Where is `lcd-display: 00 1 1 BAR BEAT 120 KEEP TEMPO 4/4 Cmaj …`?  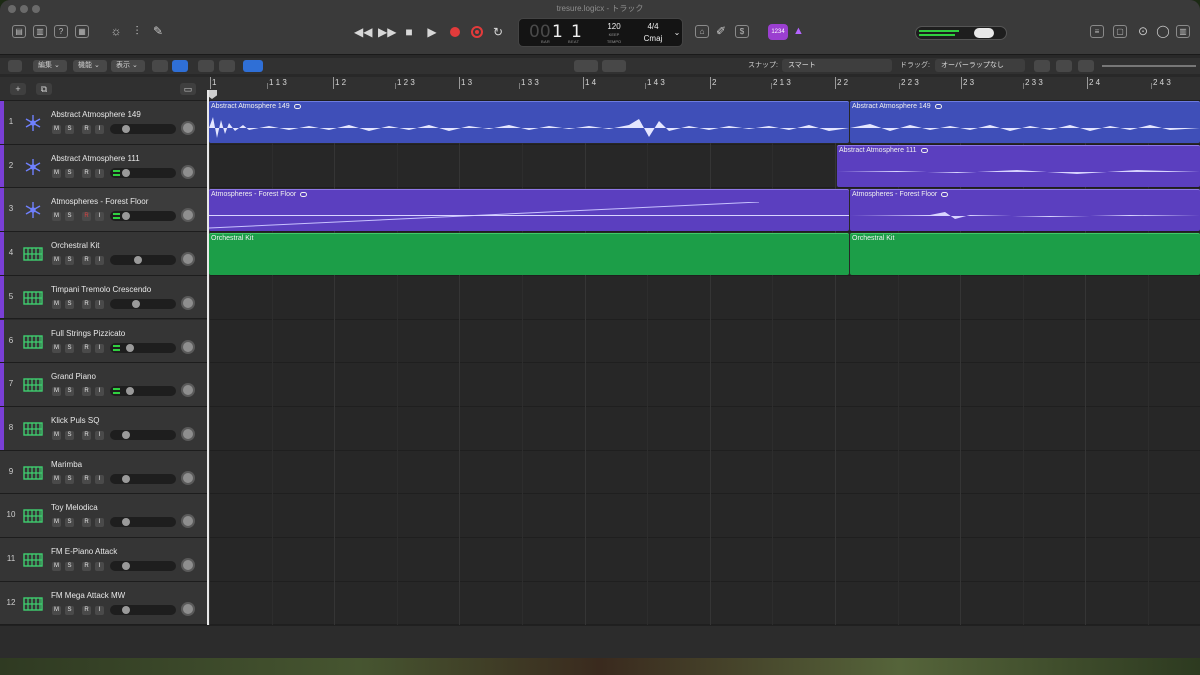
lcd-display: 00 1 1 BAR BEAT 120 KEEP TEMPO 4/4 Cmaj … is located at coordinates (600, 32).